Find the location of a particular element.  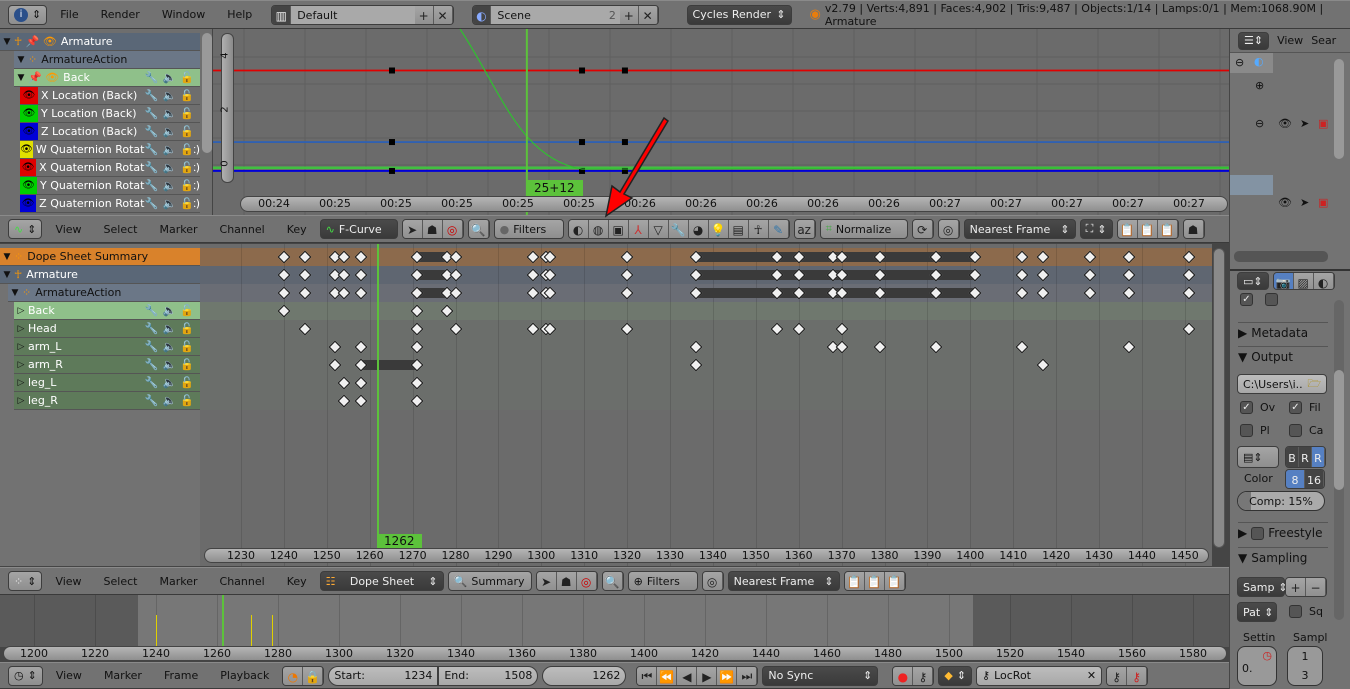

dope-snap-select: Nearest Frame ⇕ is located at coordinates (783, 581).